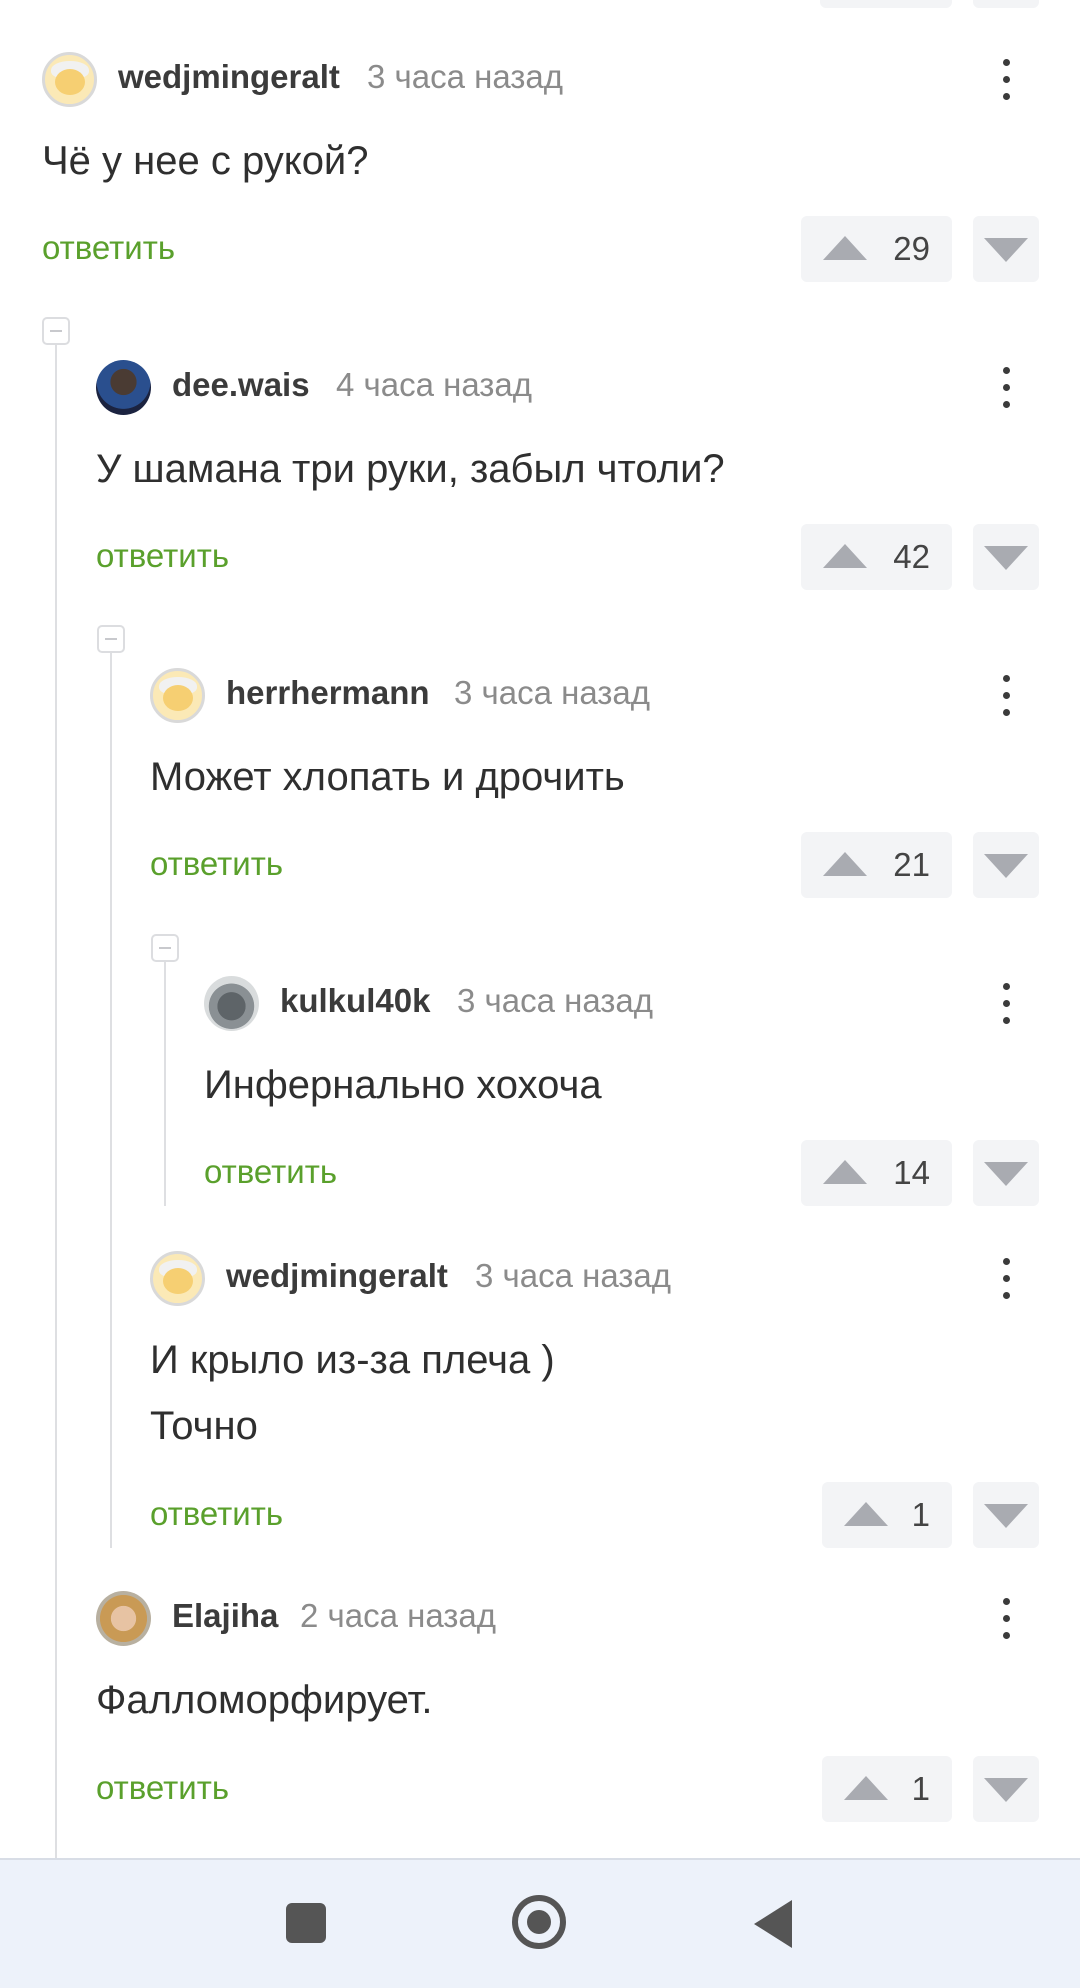  I want to click on thread-line-level2, so click(111, 1100).